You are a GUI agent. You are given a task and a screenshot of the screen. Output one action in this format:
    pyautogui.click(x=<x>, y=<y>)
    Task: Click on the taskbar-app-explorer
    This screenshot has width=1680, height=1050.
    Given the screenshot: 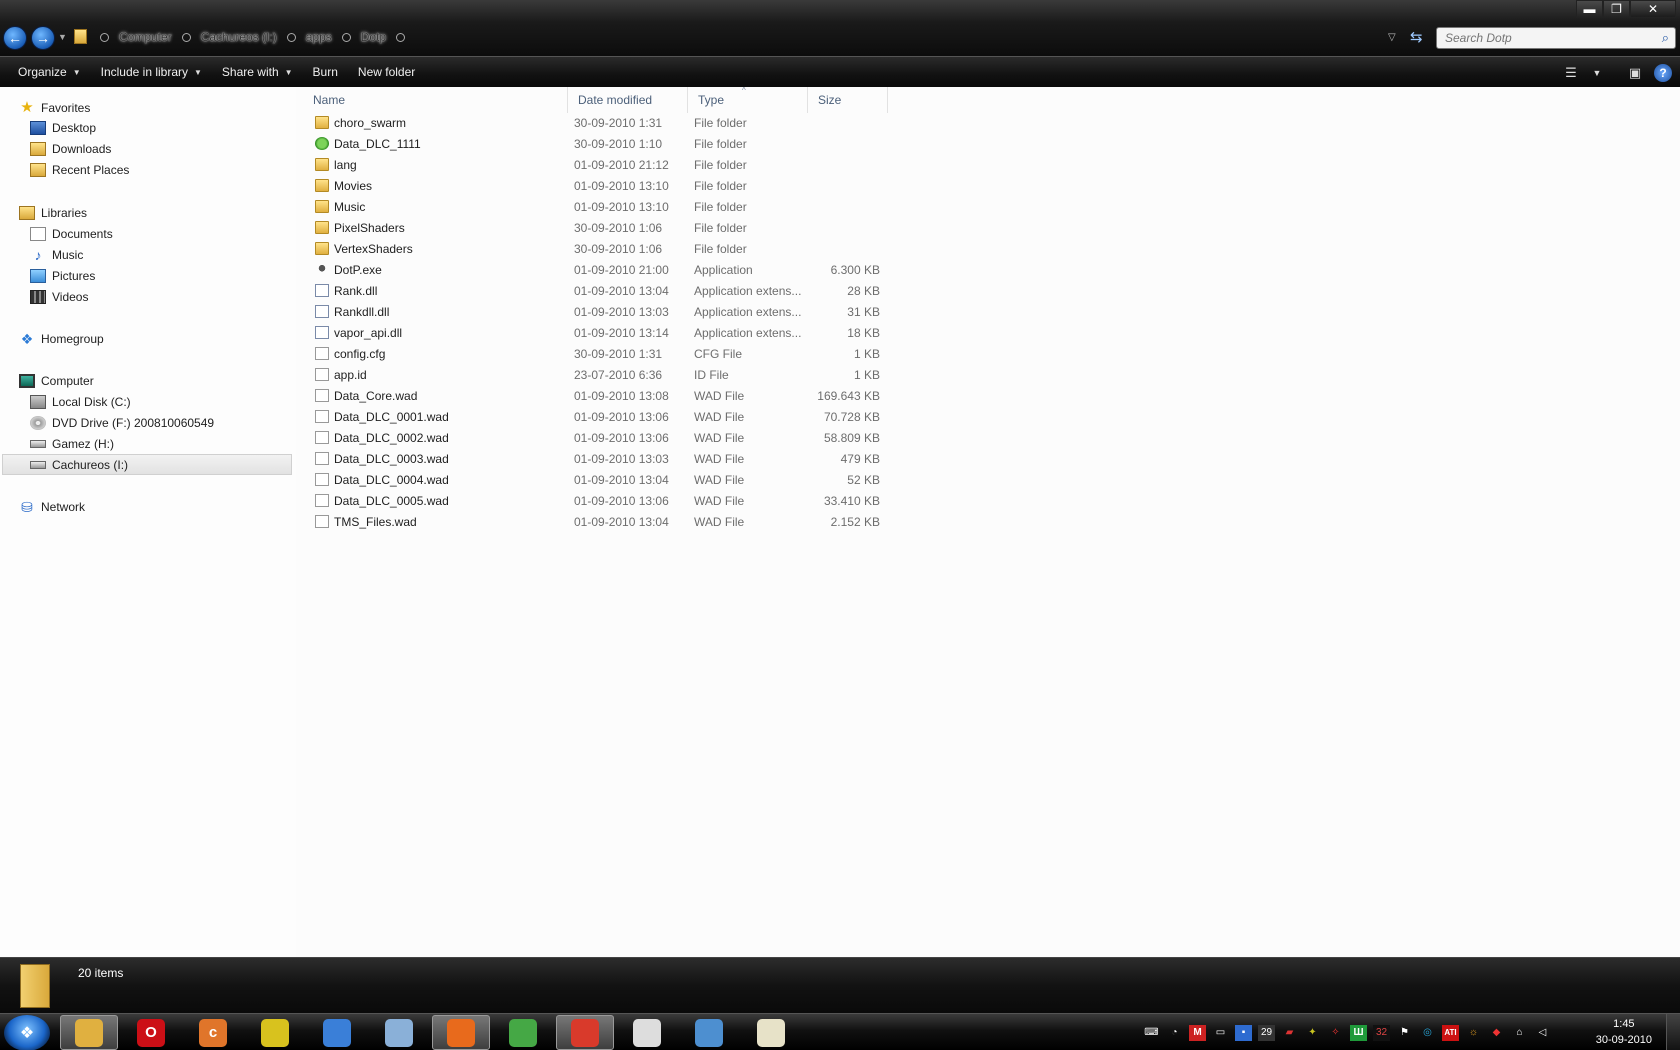 What is the action you would take?
    pyautogui.click(x=89, y=1032)
    